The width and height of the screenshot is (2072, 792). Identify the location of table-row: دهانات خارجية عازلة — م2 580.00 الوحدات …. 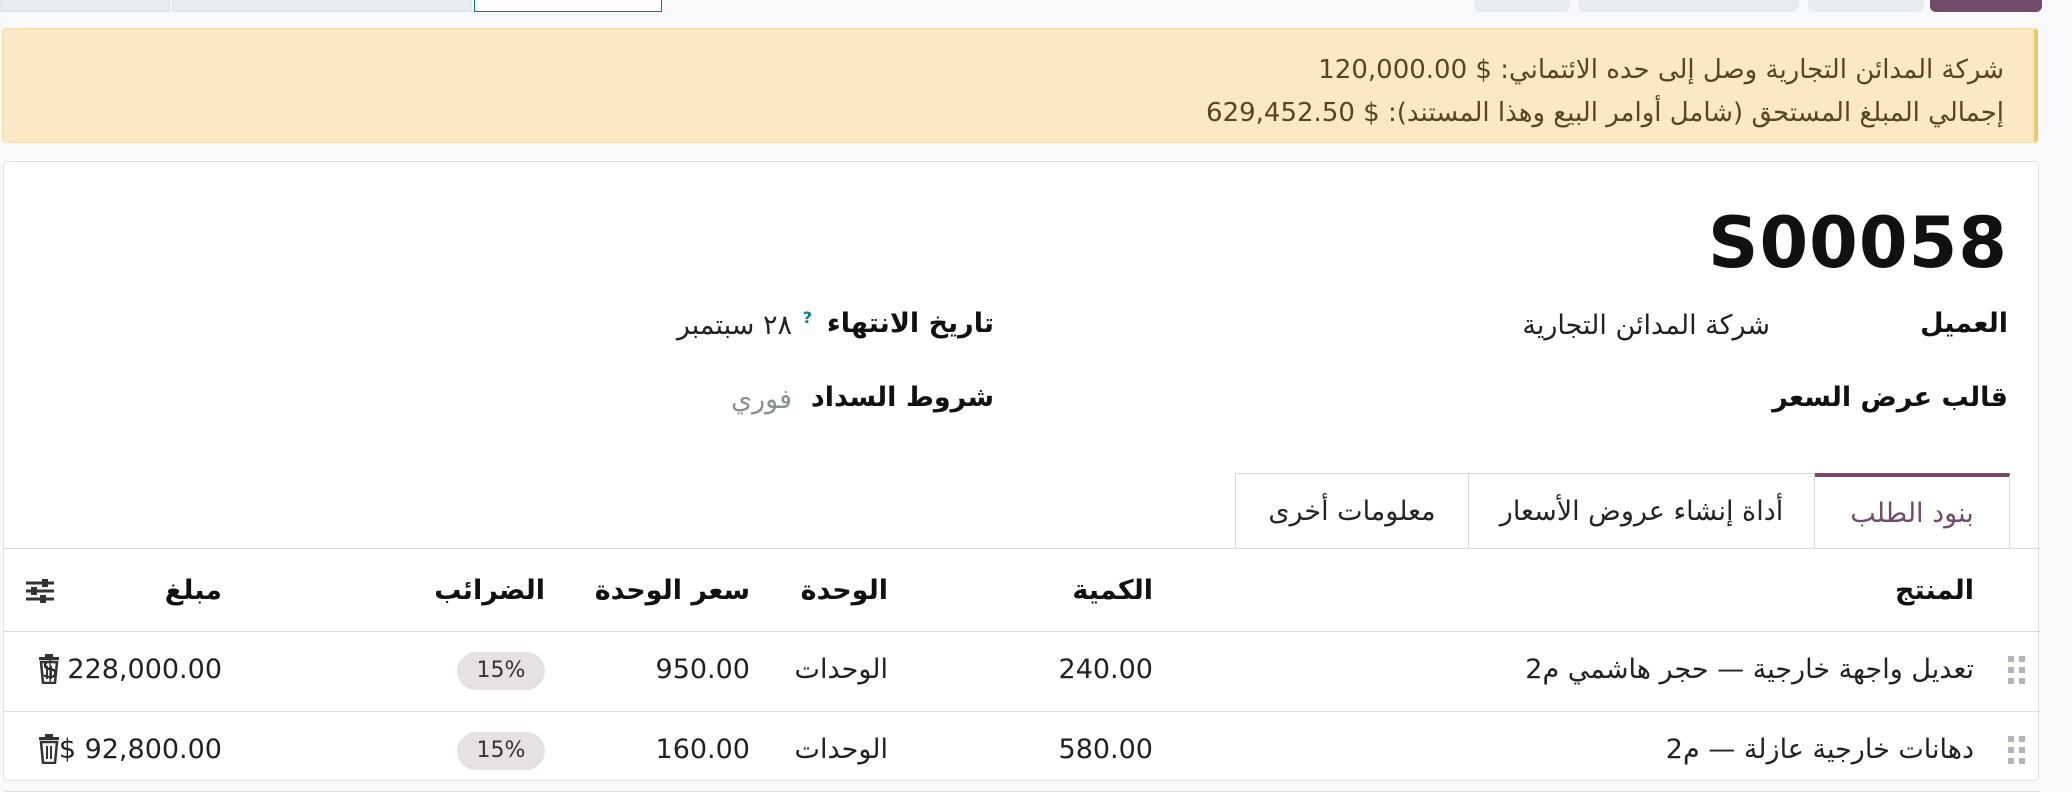
(1022, 752).